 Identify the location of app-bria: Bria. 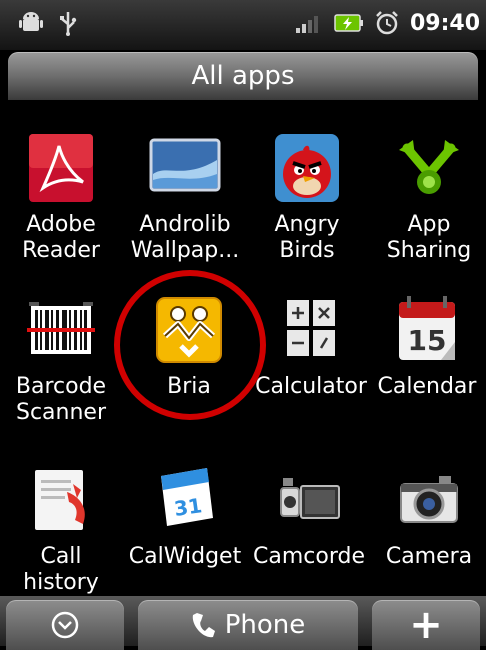
(189, 346).